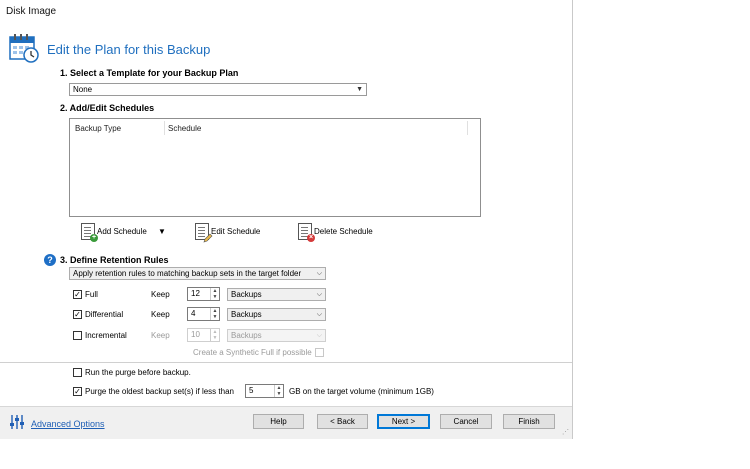  Describe the element at coordinates (403, 421) in the screenshot. I see `next-button: Next >` at that location.